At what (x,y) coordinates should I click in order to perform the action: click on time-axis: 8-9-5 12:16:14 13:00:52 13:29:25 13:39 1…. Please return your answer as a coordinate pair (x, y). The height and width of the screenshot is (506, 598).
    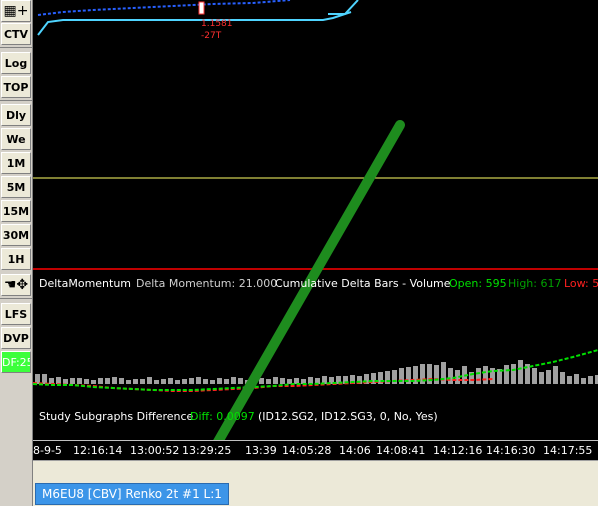
    Looking at the image, I should click on (315, 450).